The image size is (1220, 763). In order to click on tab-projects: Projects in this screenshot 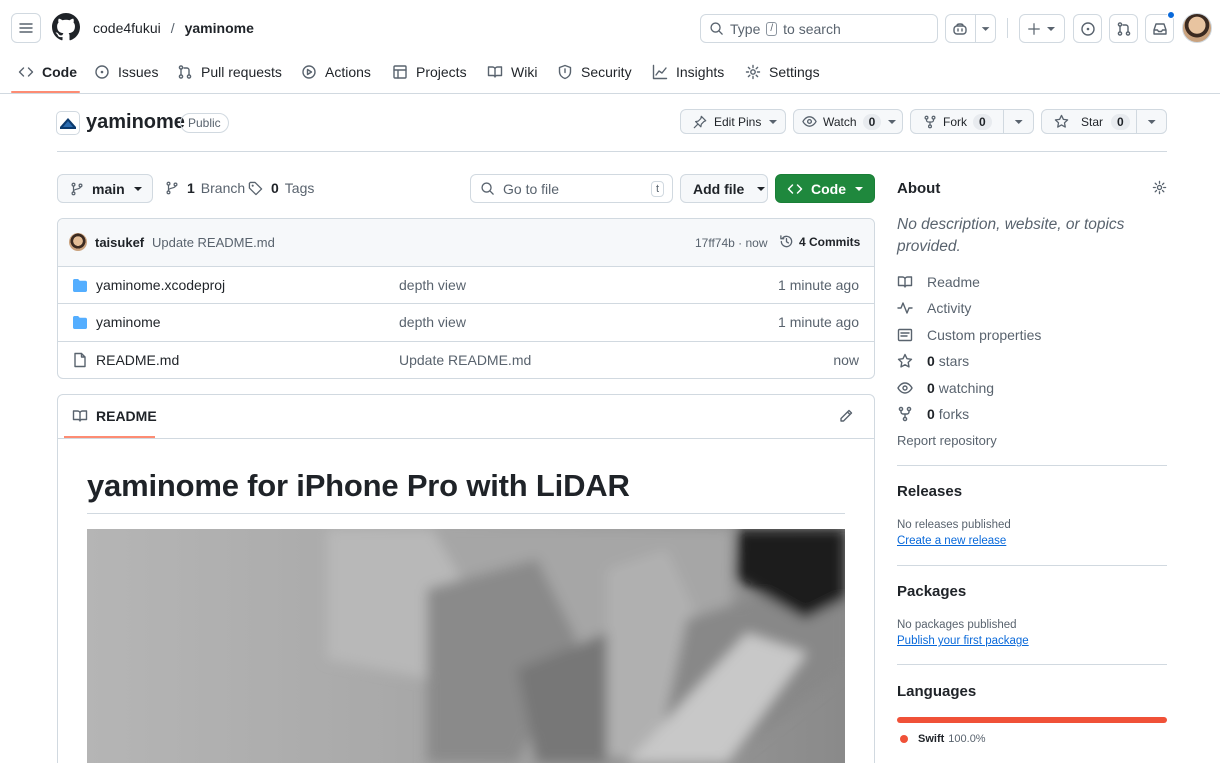, I will do `click(429, 72)`.